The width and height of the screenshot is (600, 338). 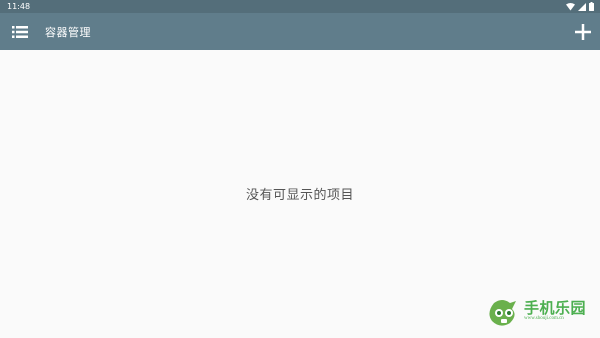 I want to click on menu-button, so click(x=20, y=31).